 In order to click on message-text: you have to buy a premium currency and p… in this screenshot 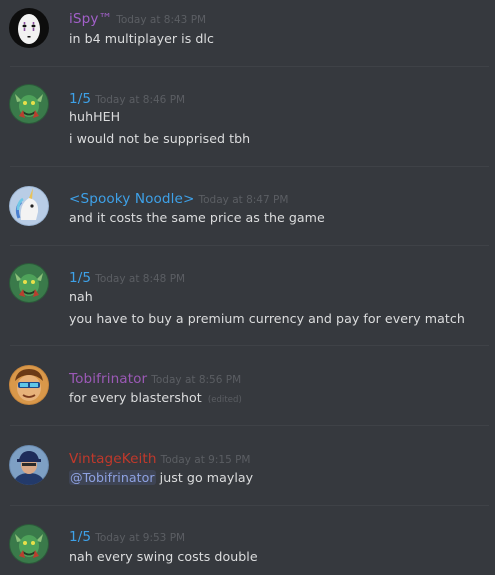, I will do `click(267, 318)`.